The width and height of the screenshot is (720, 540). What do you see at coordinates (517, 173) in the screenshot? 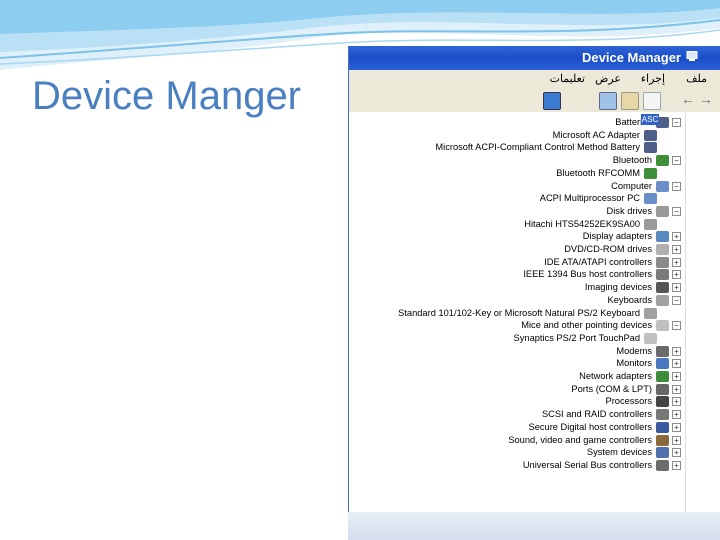
I see `tree-device: Bluetooth RFCOMM` at bounding box center [517, 173].